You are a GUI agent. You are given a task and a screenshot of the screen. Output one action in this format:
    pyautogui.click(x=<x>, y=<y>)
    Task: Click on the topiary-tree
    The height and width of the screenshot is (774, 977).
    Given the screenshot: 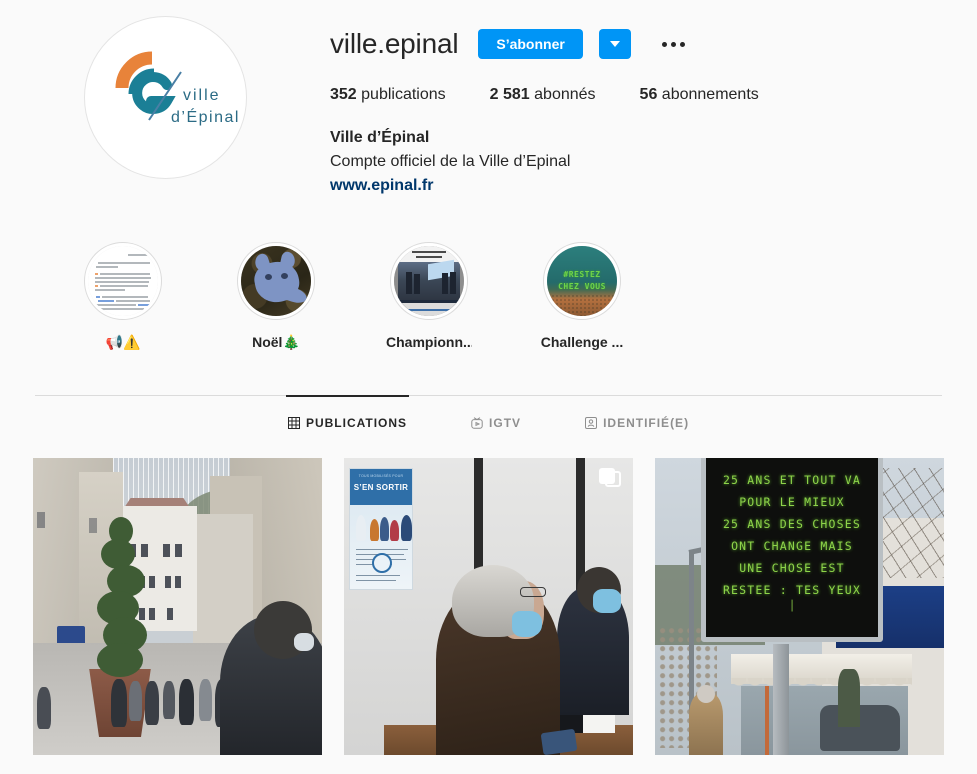 What is the action you would take?
    pyautogui.click(x=122, y=596)
    